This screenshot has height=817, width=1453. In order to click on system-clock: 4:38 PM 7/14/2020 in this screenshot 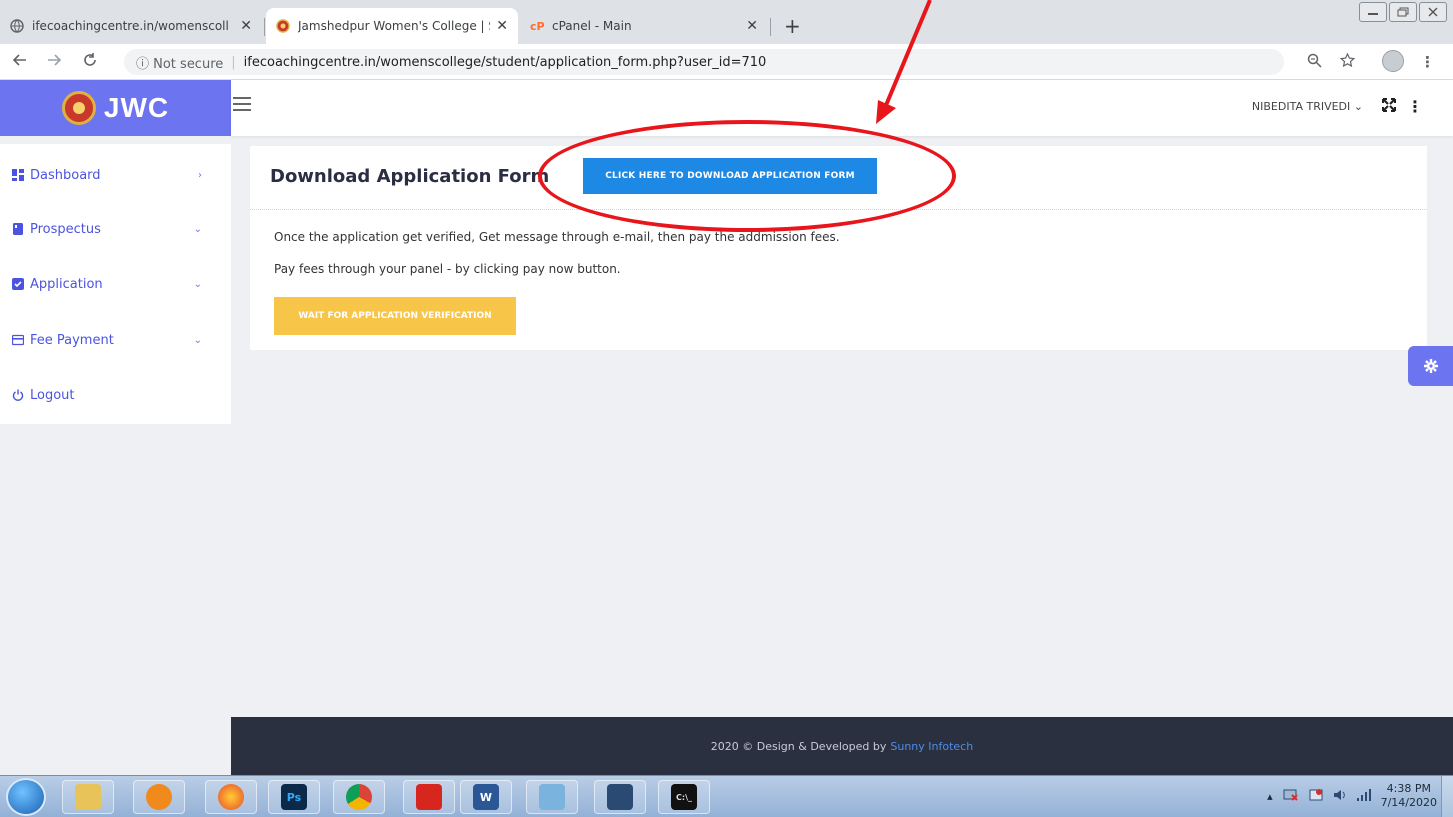, I will do `click(1409, 796)`.